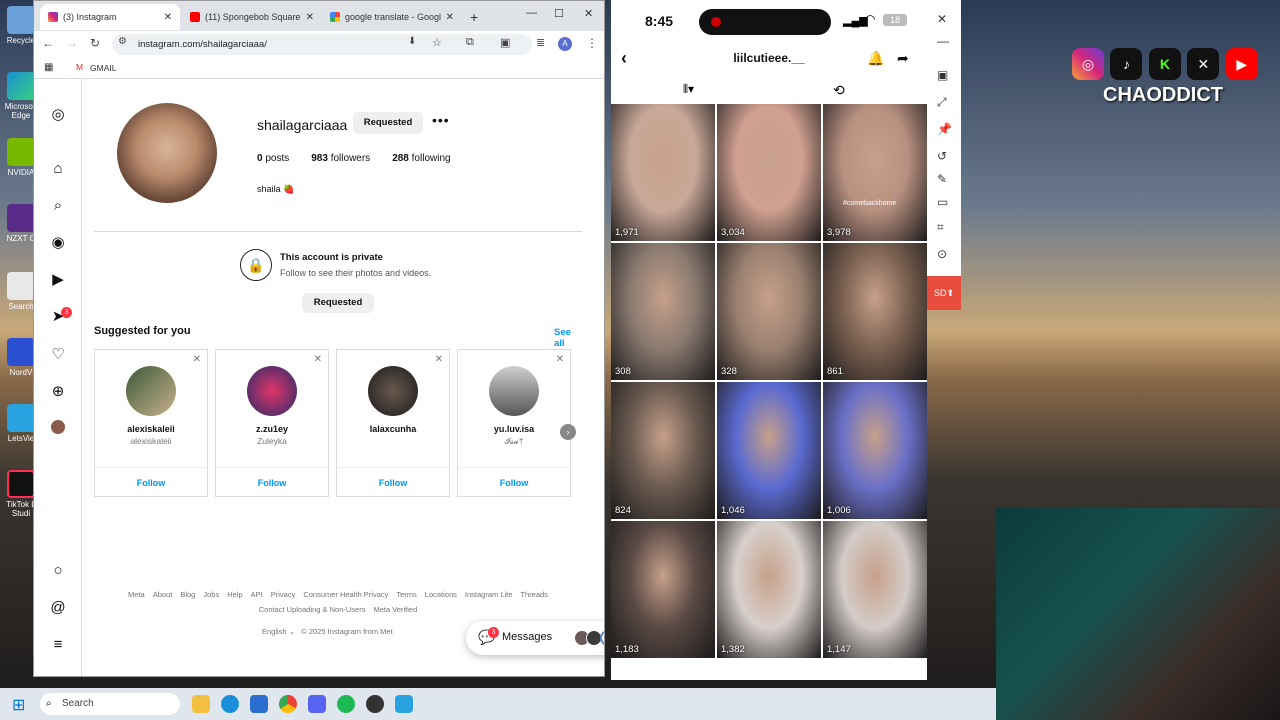 The height and width of the screenshot is (720, 1280). What do you see at coordinates (942, 75) in the screenshot?
I see `screen-record-icon: ▣` at bounding box center [942, 75].